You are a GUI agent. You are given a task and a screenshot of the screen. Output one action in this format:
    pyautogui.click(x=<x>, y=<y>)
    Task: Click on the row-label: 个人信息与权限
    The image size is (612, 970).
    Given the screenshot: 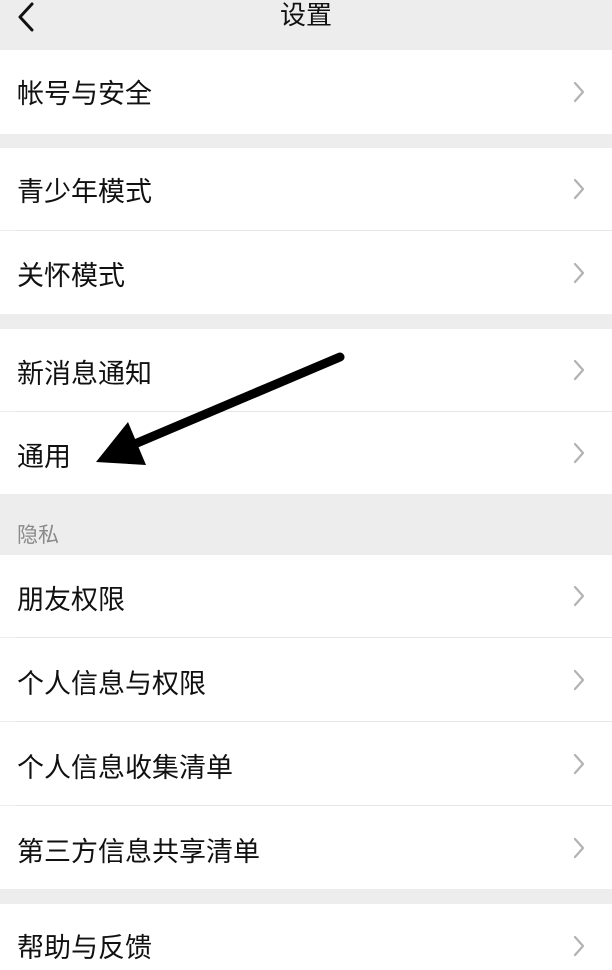 What is the action you would take?
    pyautogui.click(x=111, y=684)
    